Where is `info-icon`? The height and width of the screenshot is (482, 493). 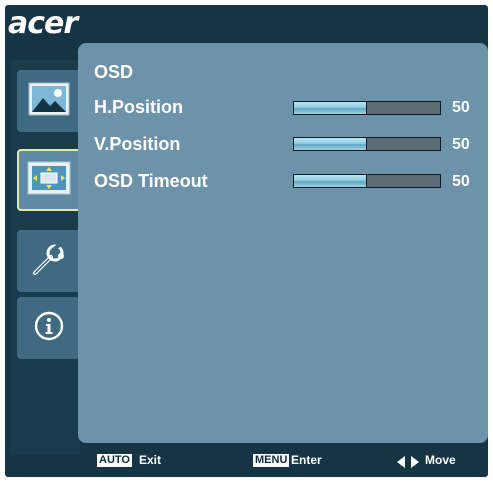
info-icon is located at coordinates (49, 328).